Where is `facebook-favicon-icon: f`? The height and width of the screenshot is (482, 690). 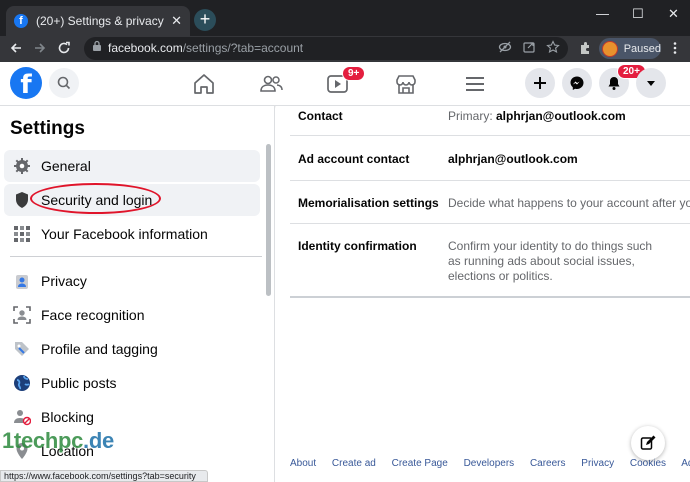
facebook-favicon-icon: f is located at coordinates (21, 21).